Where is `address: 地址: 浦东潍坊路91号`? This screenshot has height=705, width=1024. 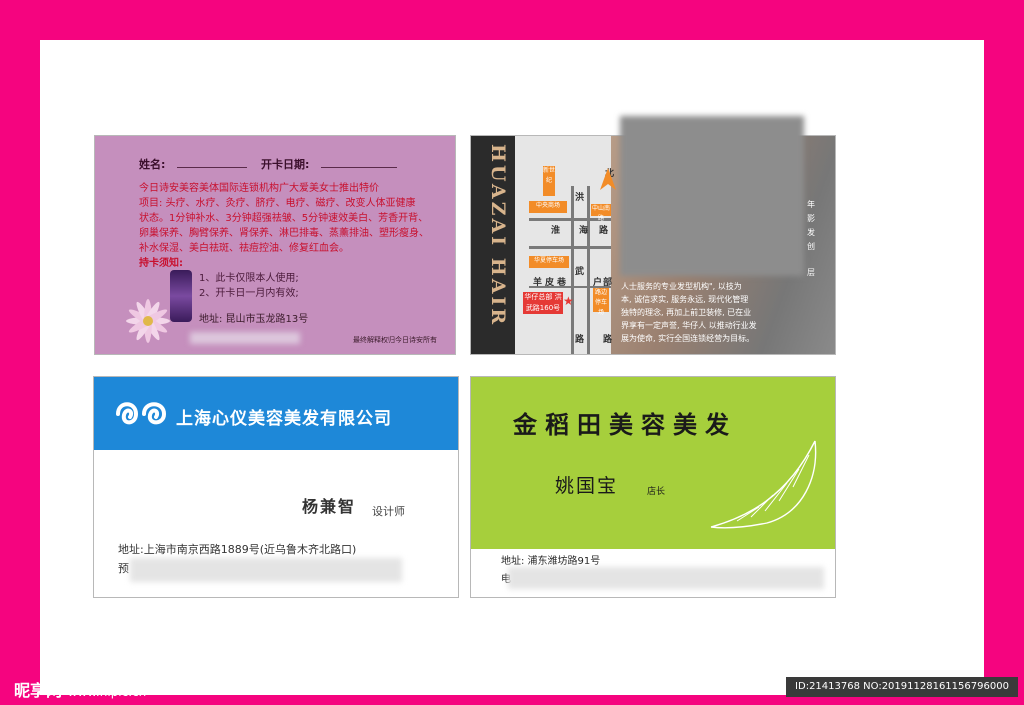 address: 地址: 浦东潍坊路91号 is located at coordinates (551, 561).